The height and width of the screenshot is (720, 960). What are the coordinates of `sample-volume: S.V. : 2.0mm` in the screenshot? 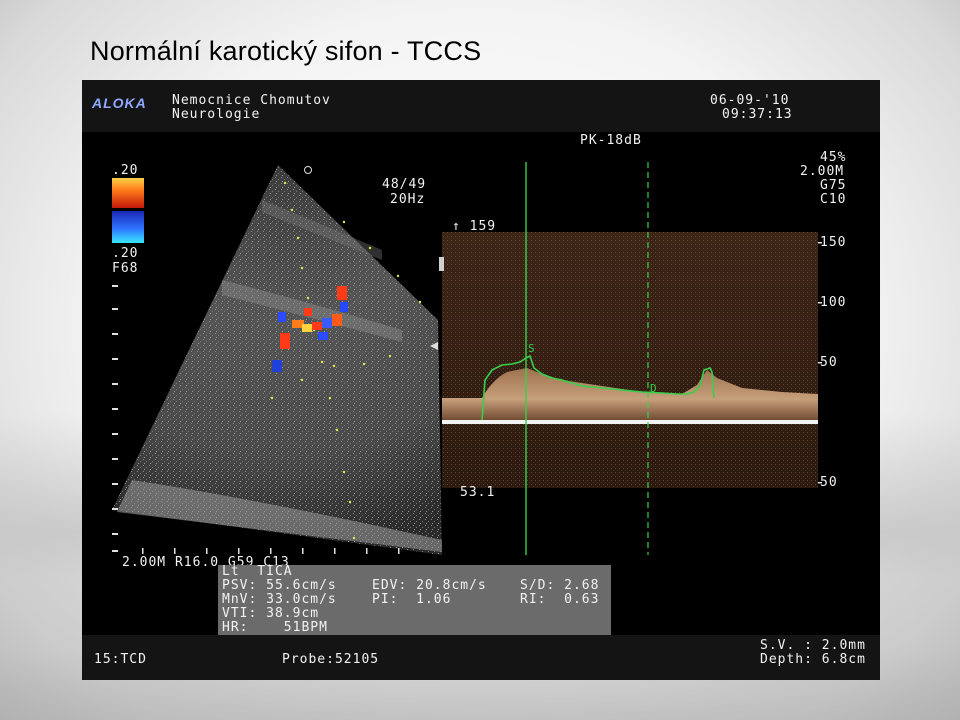 It's located at (813, 645).